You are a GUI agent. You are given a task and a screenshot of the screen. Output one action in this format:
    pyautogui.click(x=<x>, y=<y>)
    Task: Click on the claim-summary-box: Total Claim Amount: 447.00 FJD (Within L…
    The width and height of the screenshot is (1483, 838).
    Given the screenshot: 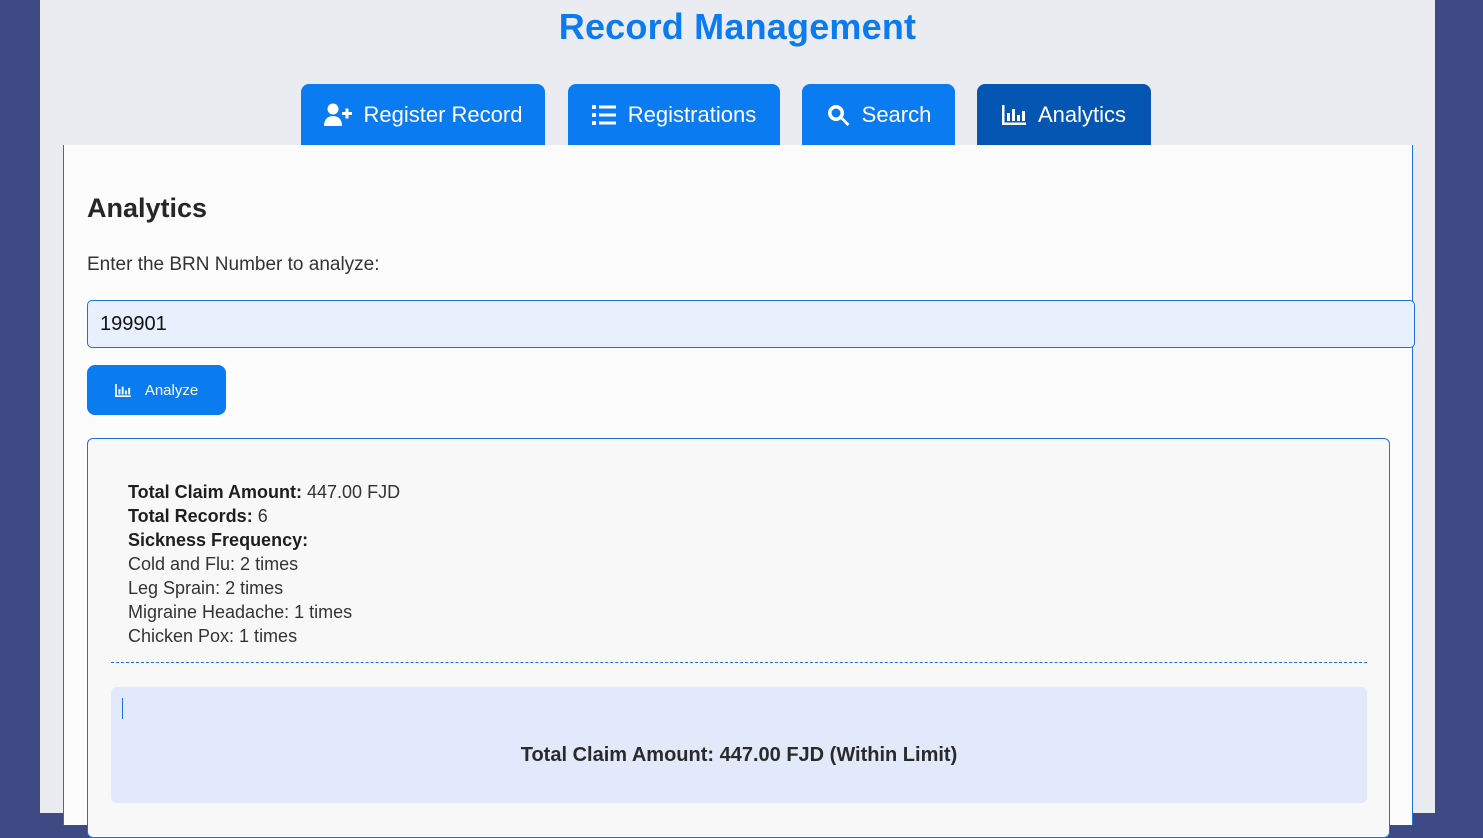 What is the action you would take?
    pyautogui.click(x=739, y=745)
    